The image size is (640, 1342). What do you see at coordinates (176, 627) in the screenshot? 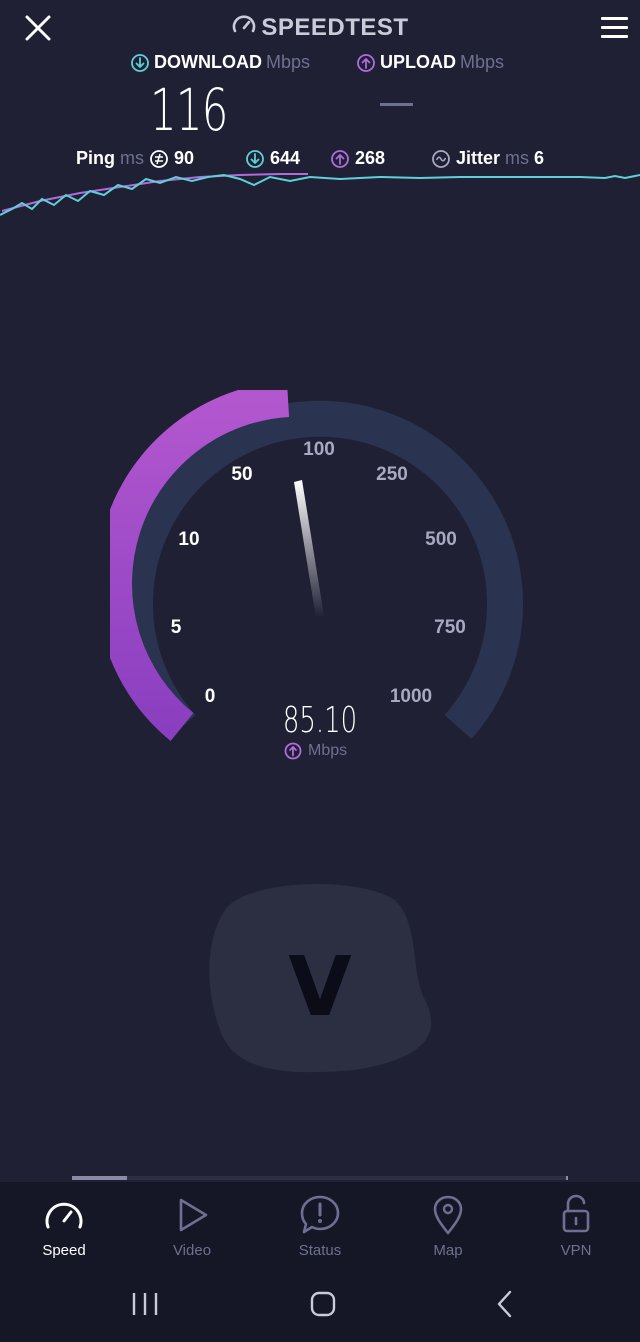
I see `tick-label-5: 5` at bounding box center [176, 627].